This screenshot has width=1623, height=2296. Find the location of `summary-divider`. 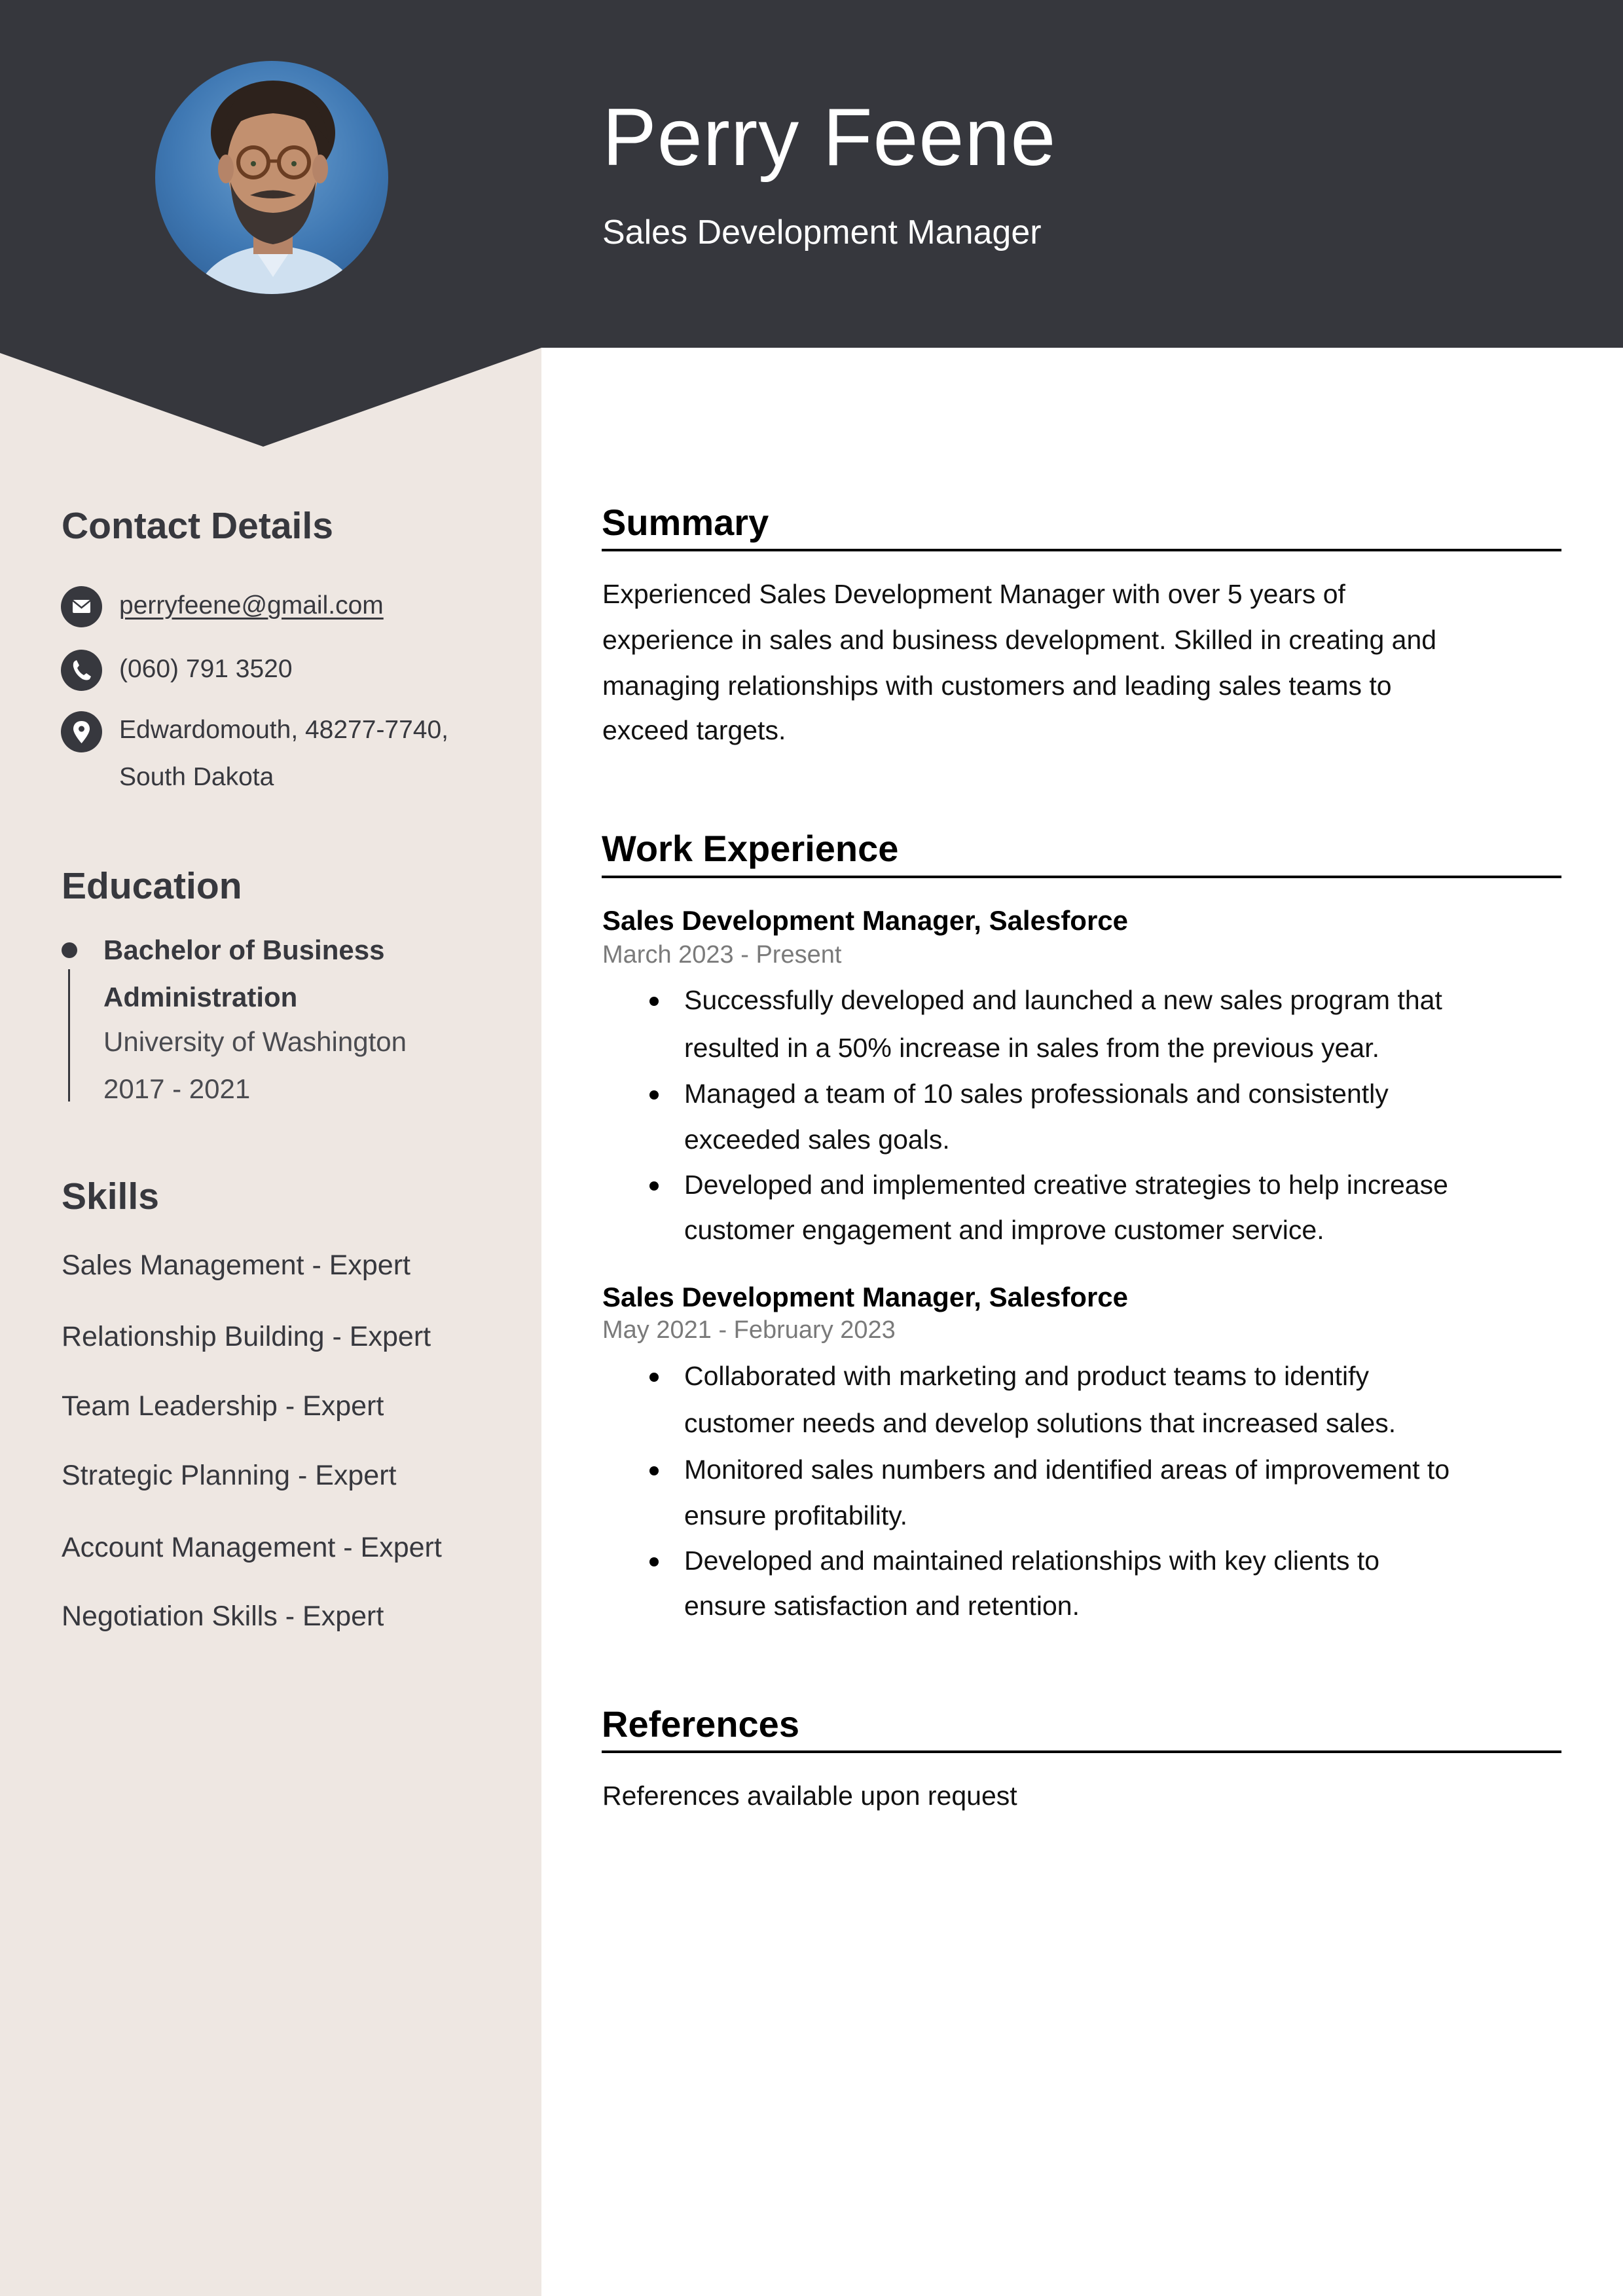

summary-divider is located at coordinates (1081, 550).